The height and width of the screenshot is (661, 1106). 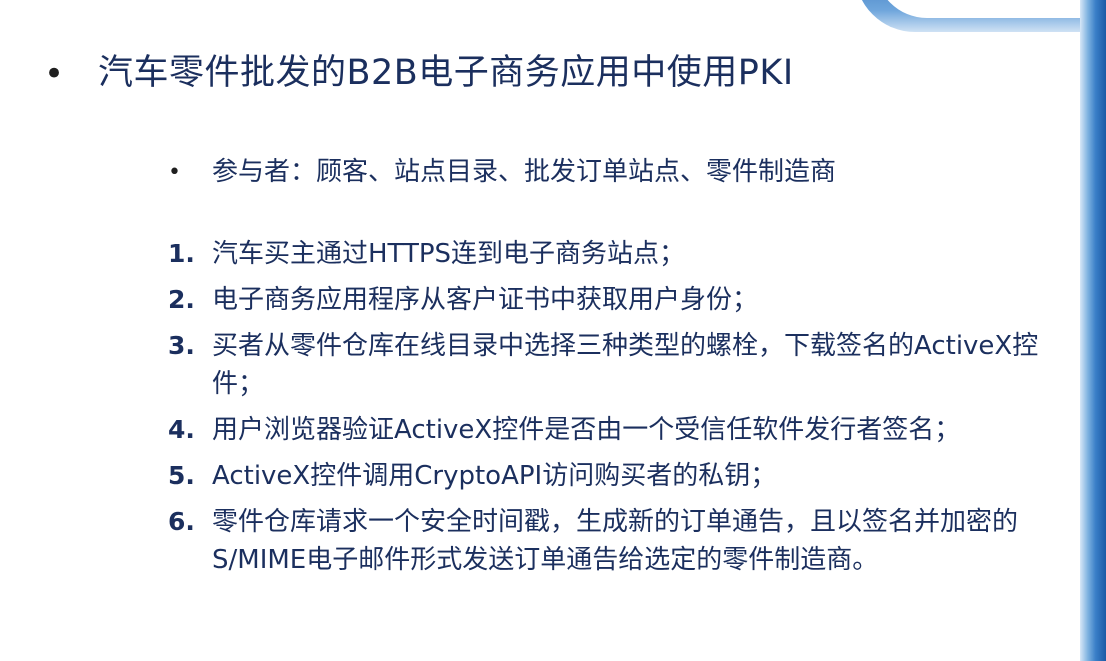 I want to click on step-text: 电子商务应用程序从客户证书中获取用户身份；, so click(x=485, y=300).